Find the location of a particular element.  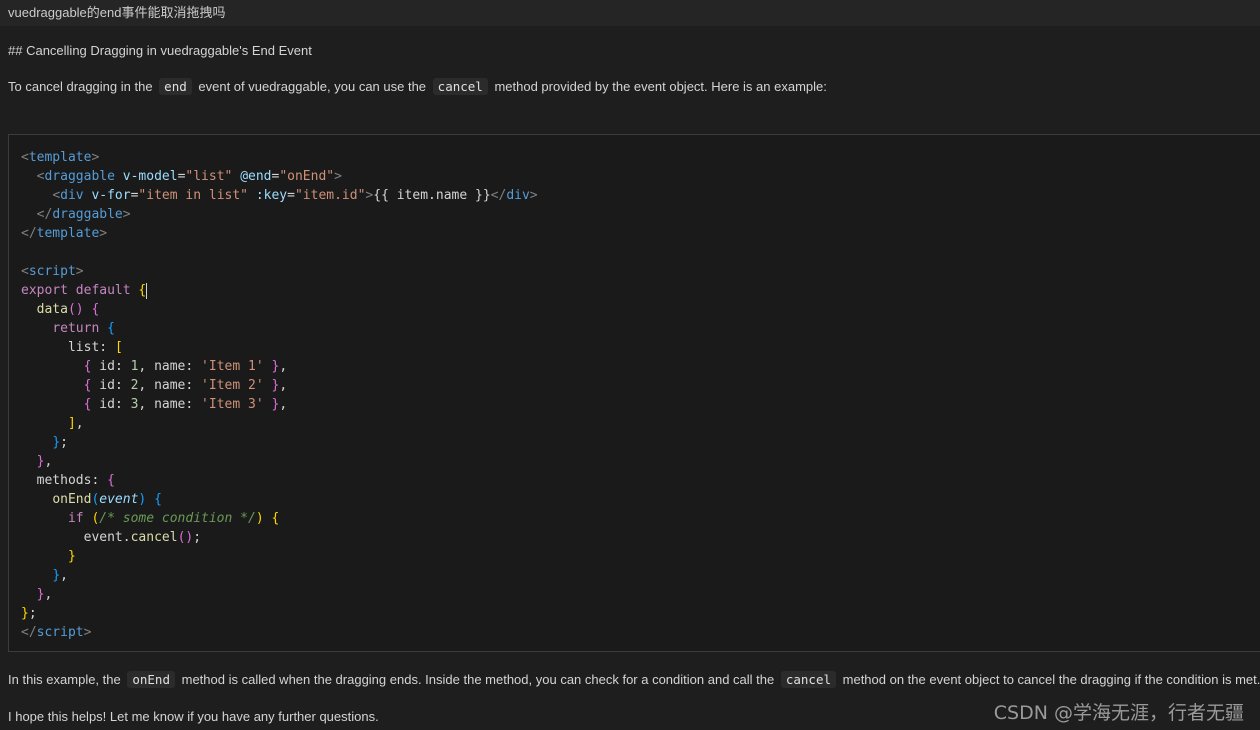

csdn-watermark: CSDN @学海无涯，行者无疆 is located at coordinates (1118, 713).